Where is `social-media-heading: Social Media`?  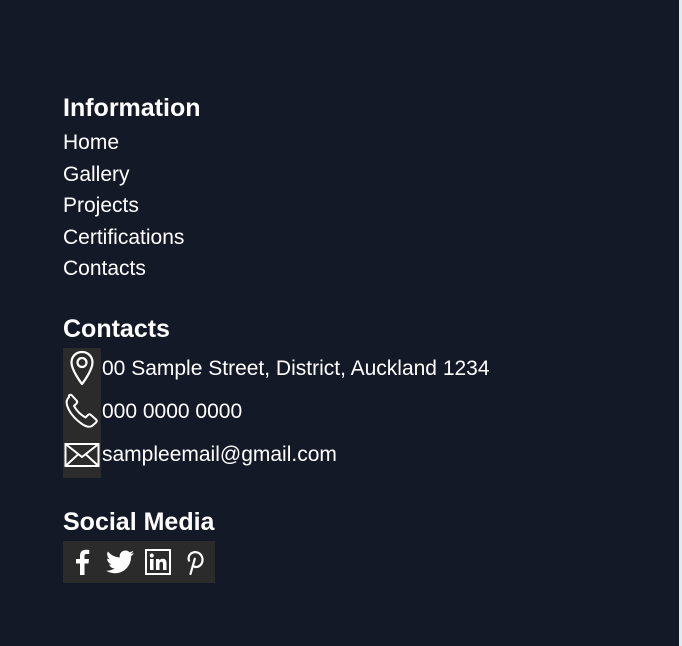
social-media-heading: Social Media is located at coordinates (139, 522).